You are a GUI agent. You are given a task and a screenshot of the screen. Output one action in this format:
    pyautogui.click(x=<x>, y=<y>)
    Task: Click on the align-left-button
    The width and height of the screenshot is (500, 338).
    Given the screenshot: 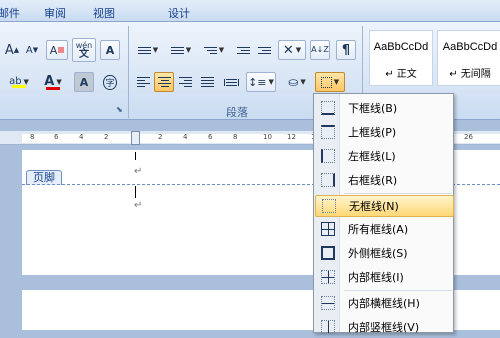 What is the action you would take?
    pyautogui.click(x=143, y=82)
    